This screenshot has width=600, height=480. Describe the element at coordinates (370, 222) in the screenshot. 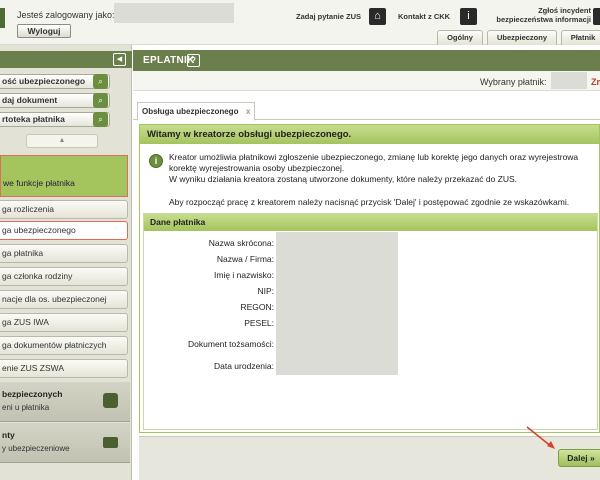

I see `dane-platnika-heading: Dane płatnika` at that location.